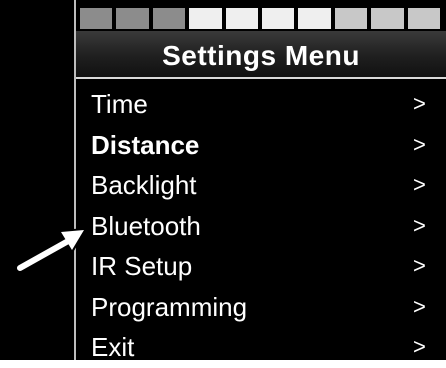  What do you see at coordinates (145, 144) in the screenshot?
I see `menu-item-label: Distance` at bounding box center [145, 144].